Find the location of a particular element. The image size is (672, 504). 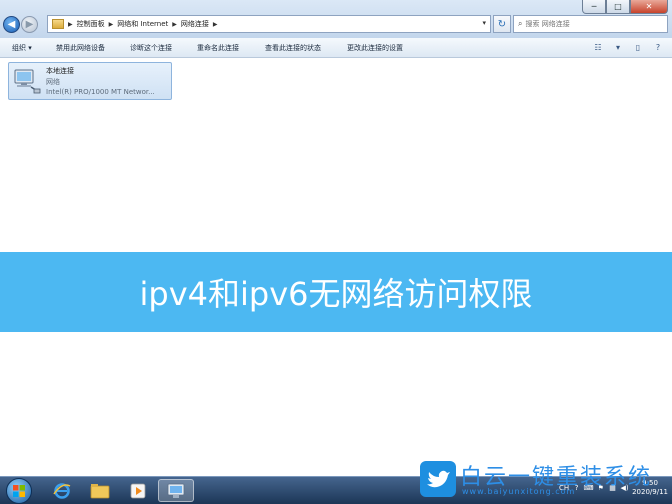

breadcrumb-network-connections: 网络连接 is located at coordinates (195, 24).